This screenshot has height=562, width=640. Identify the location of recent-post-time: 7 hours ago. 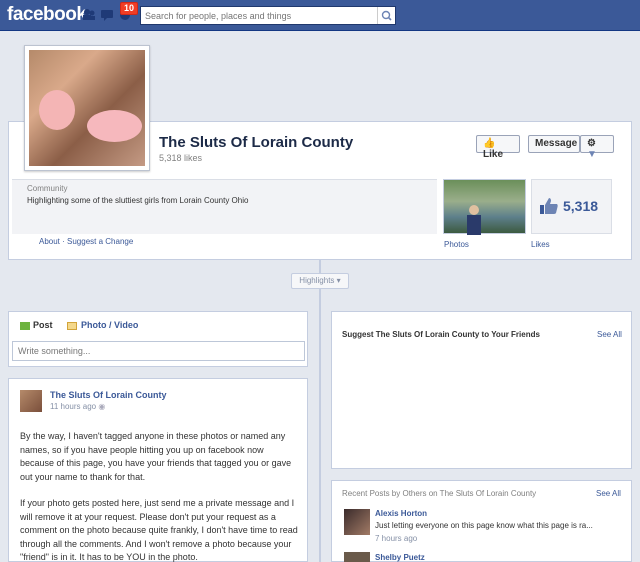
(396, 538).